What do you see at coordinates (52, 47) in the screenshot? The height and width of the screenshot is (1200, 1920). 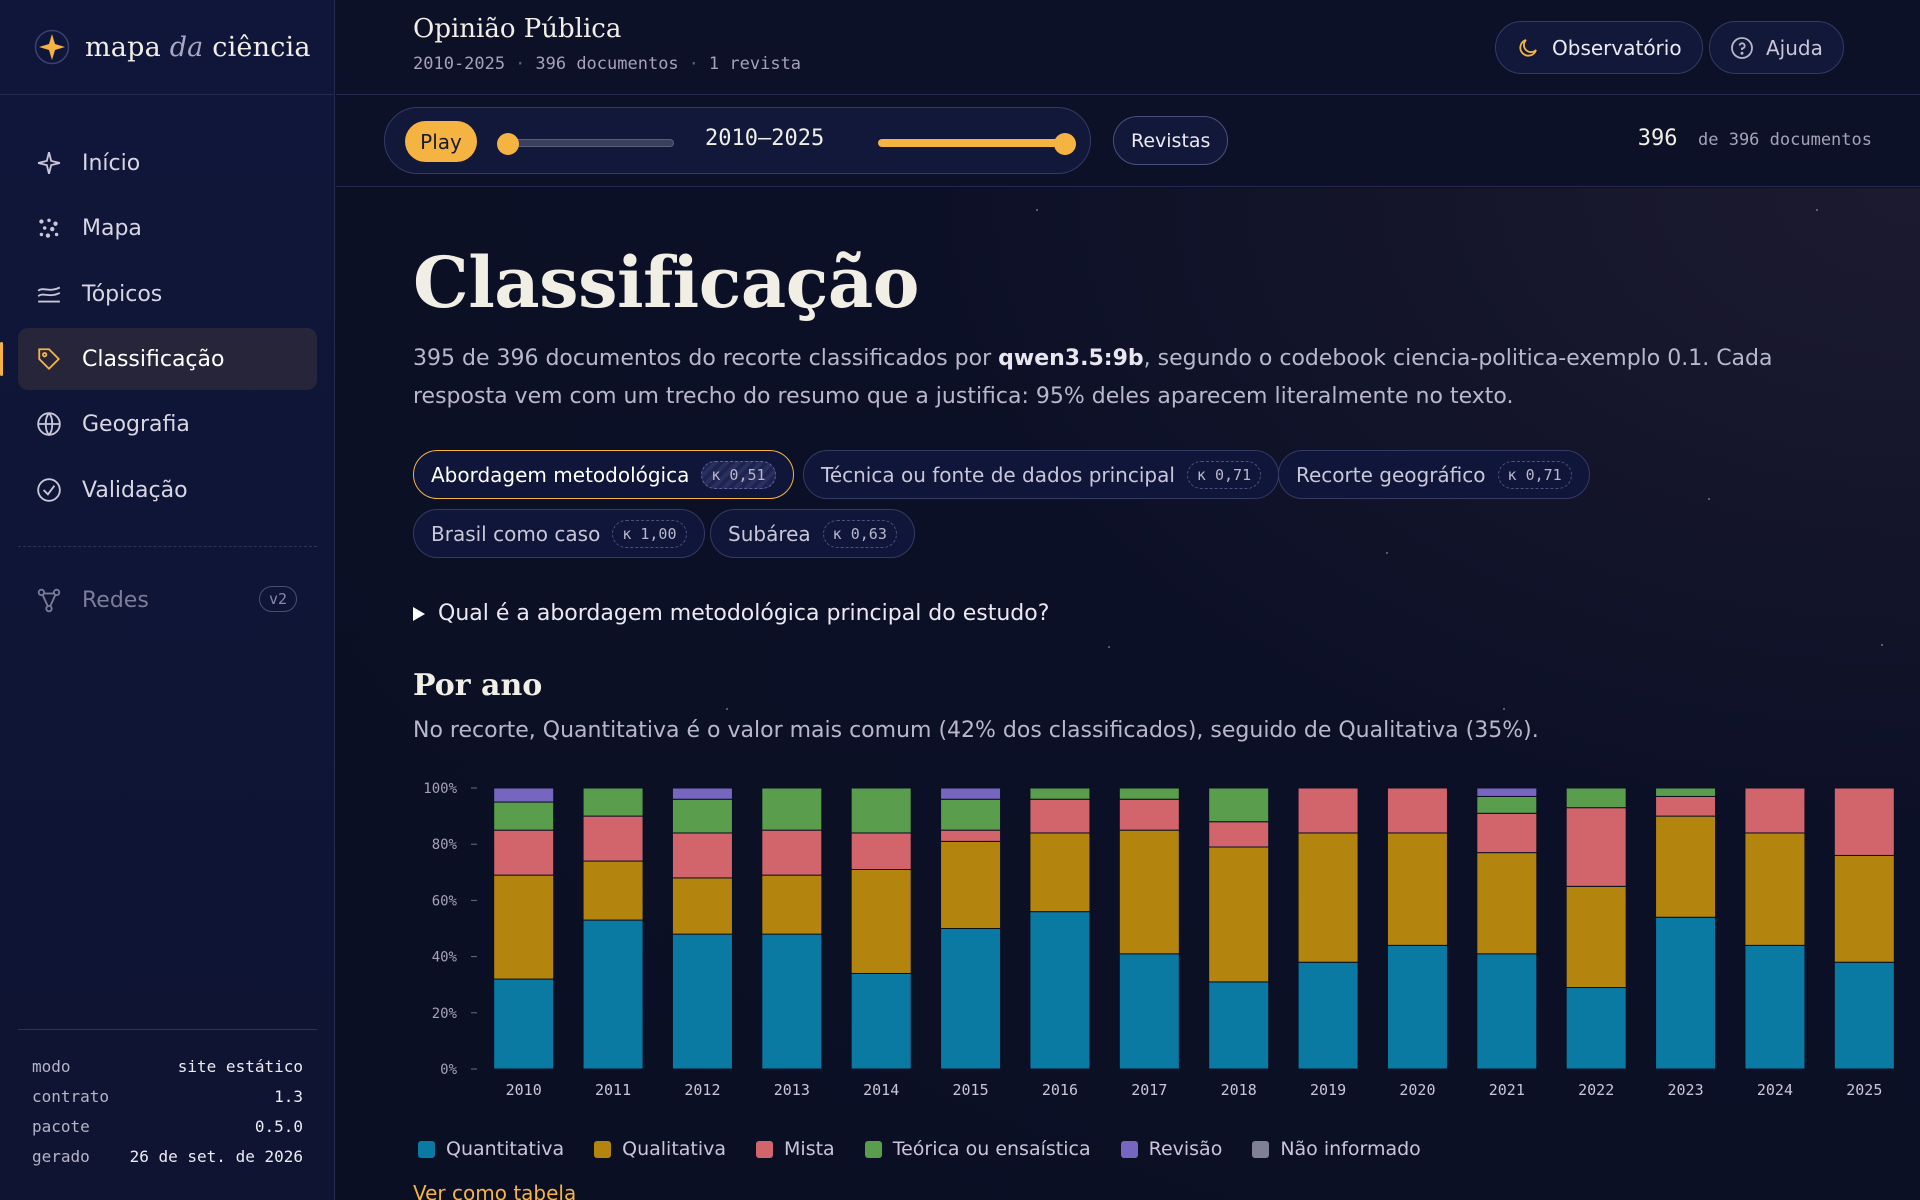 I see `compass-star-icon` at bounding box center [52, 47].